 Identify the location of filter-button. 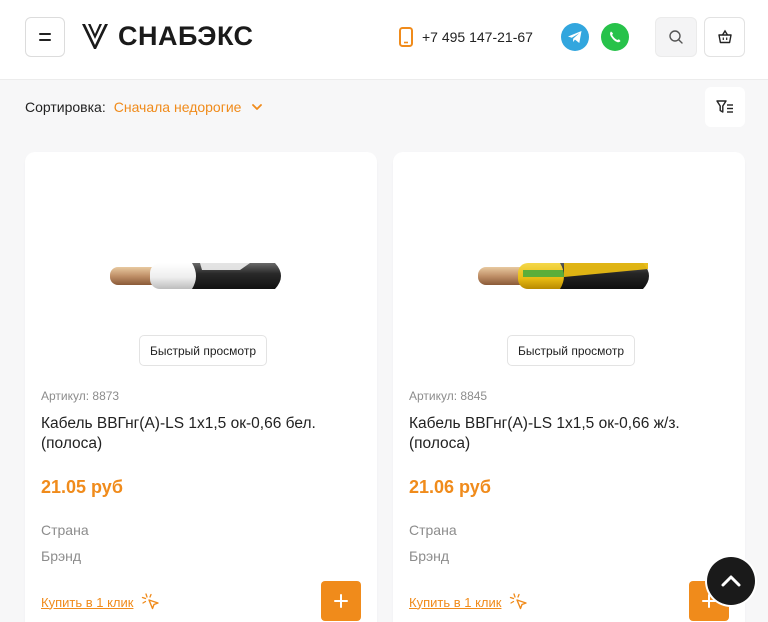
(725, 107).